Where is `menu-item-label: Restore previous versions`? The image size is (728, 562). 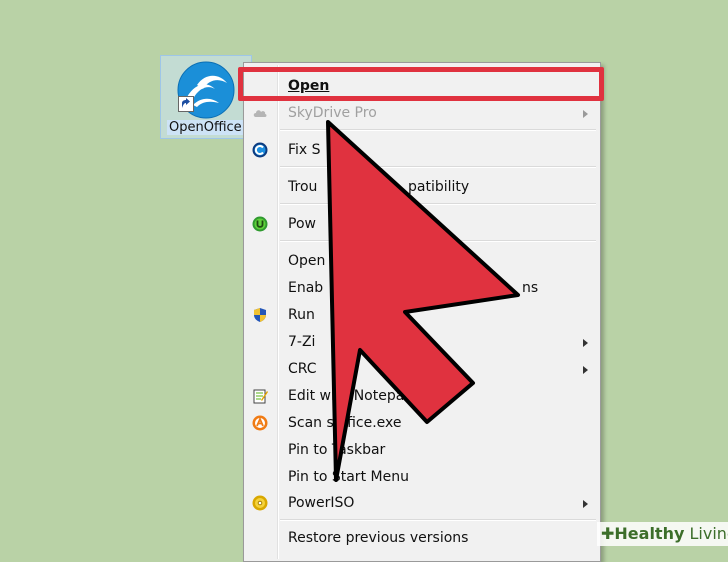
menu-item-label: Restore previous versions is located at coordinates (378, 538).